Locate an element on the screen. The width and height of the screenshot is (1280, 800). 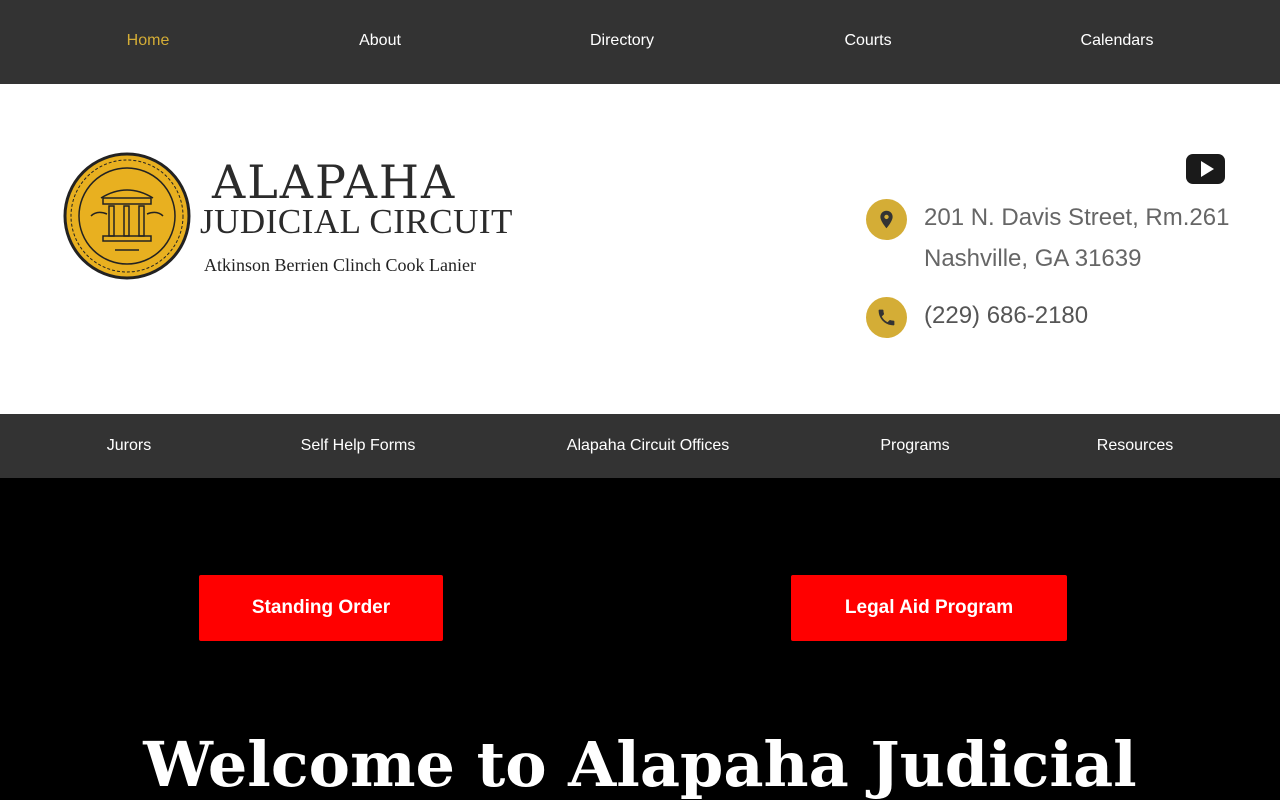
top-nav: Home About Directory Courts Calendars is located at coordinates (640, 42).